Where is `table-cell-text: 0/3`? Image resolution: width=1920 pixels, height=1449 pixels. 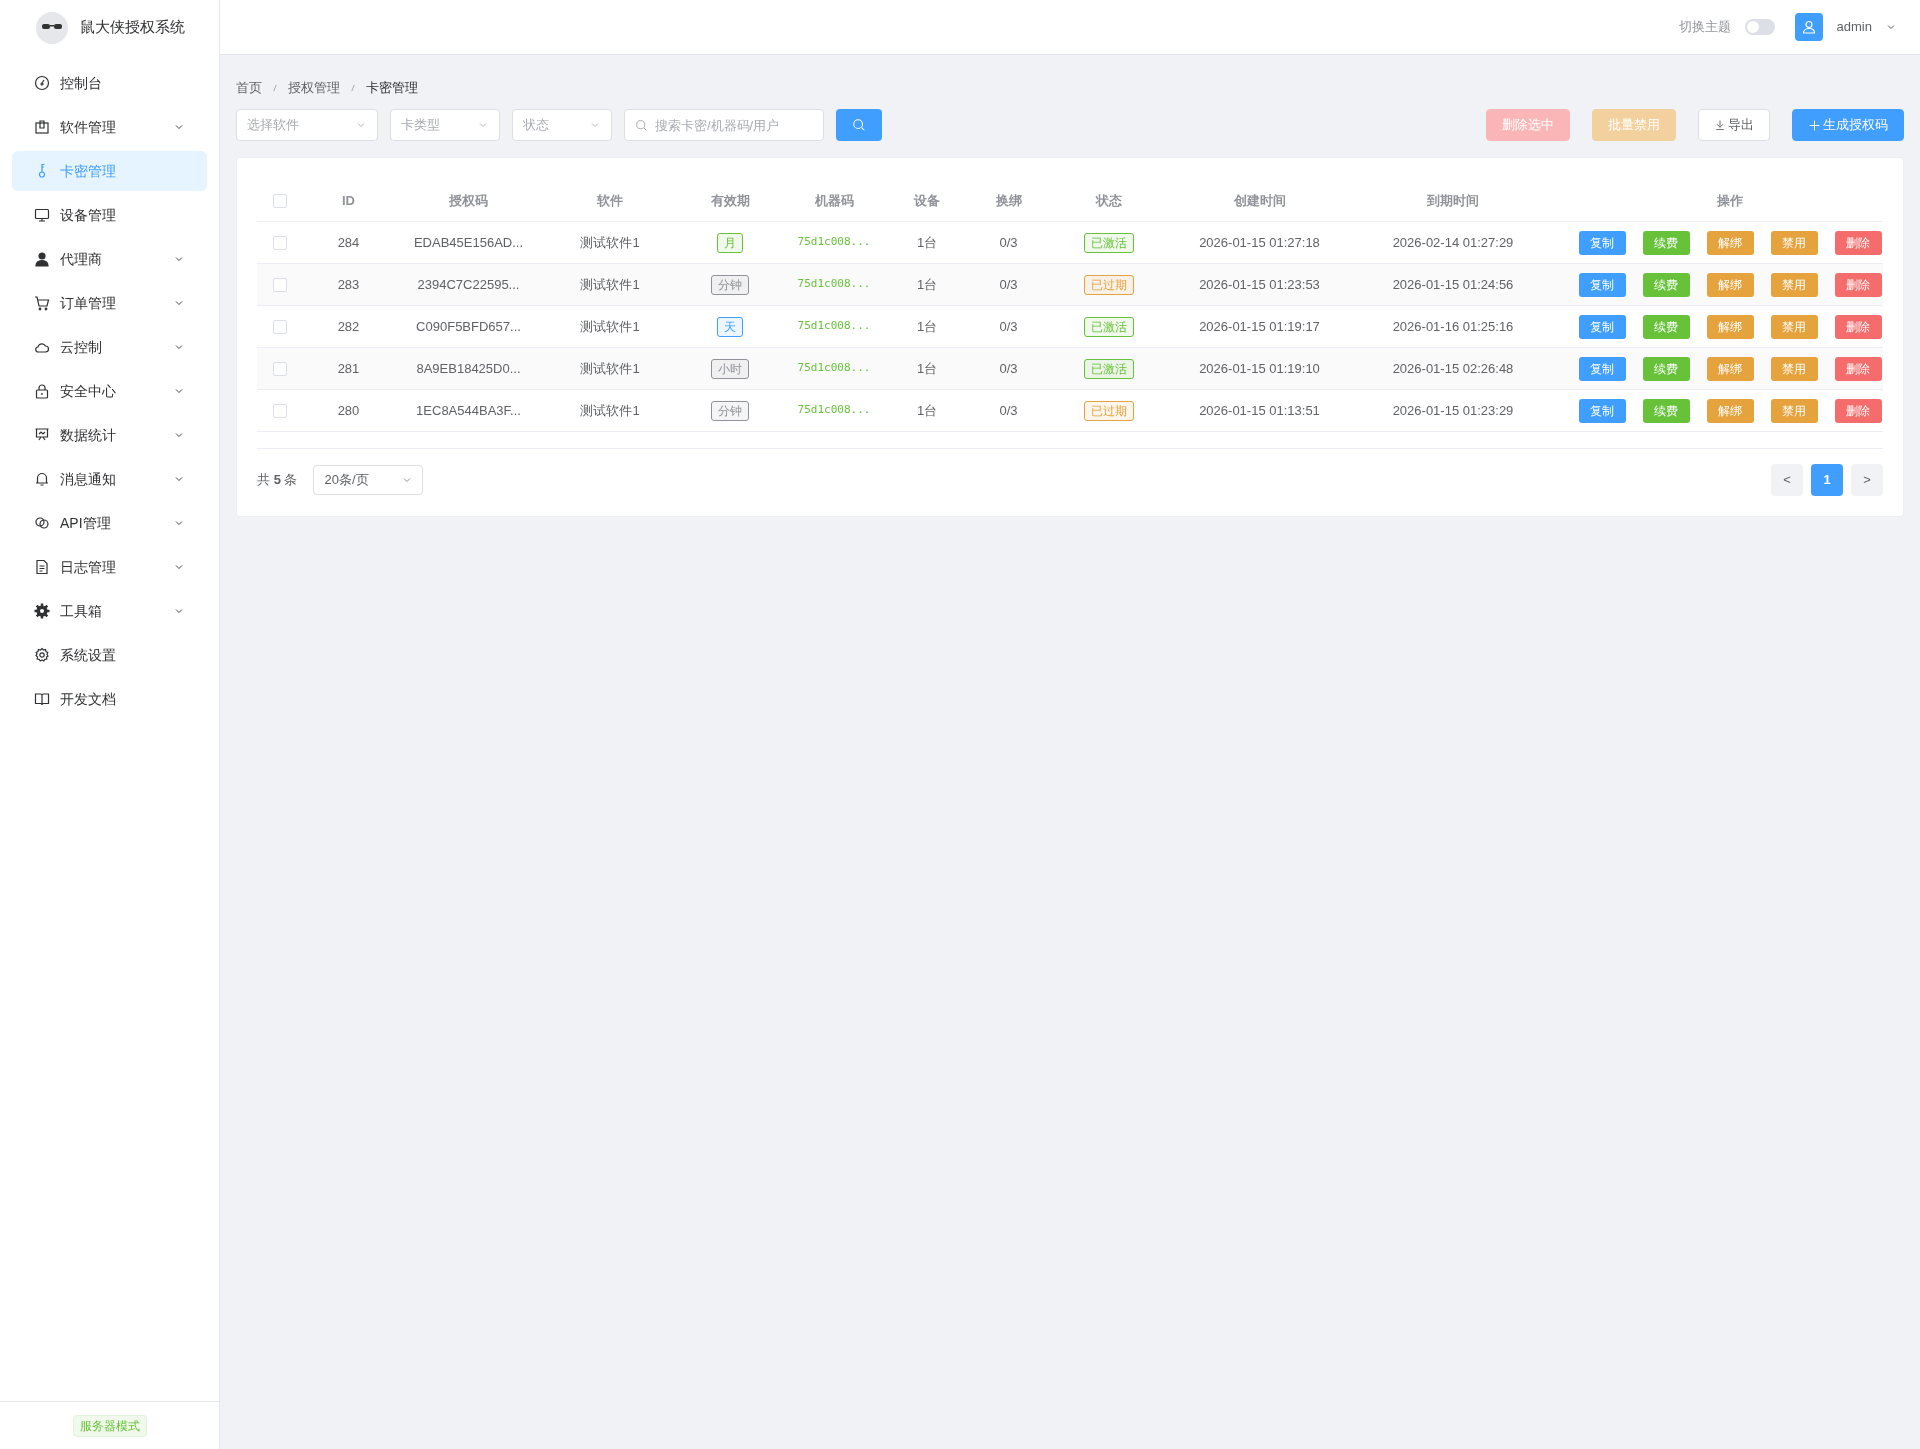 table-cell-text: 0/3 is located at coordinates (1008, 368).